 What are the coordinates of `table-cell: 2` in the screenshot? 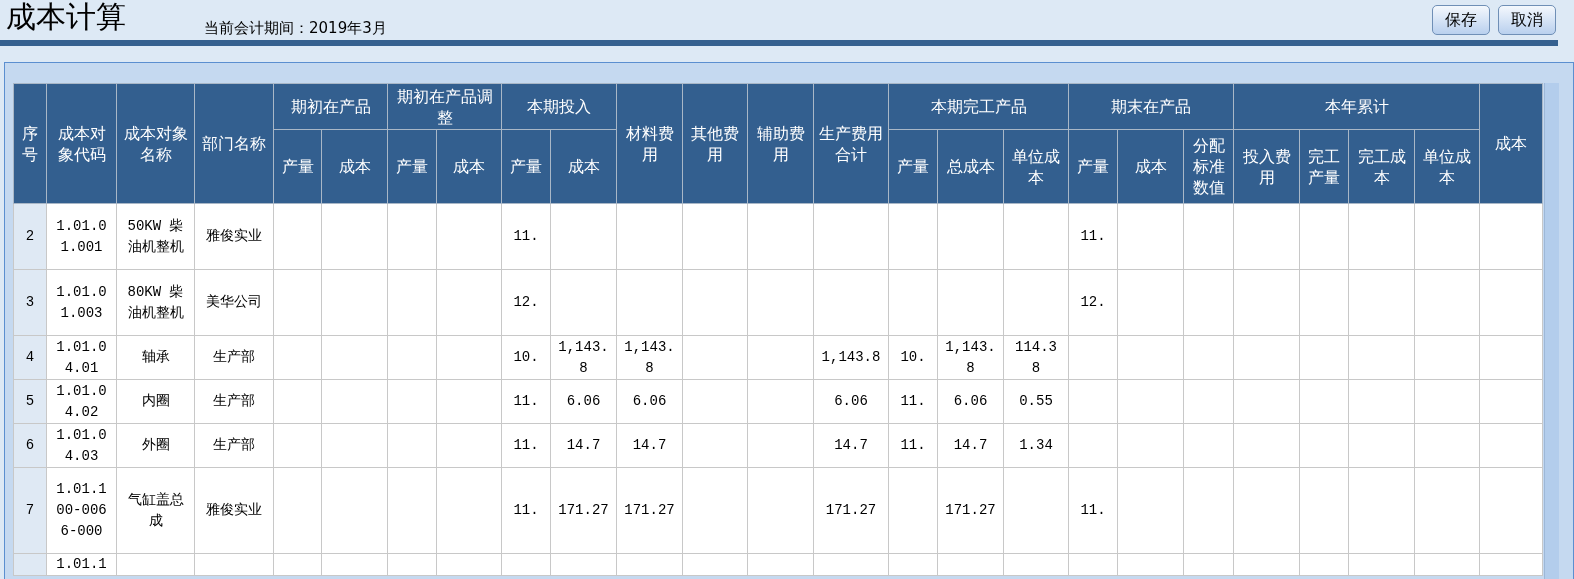 It's located at (30, 236).